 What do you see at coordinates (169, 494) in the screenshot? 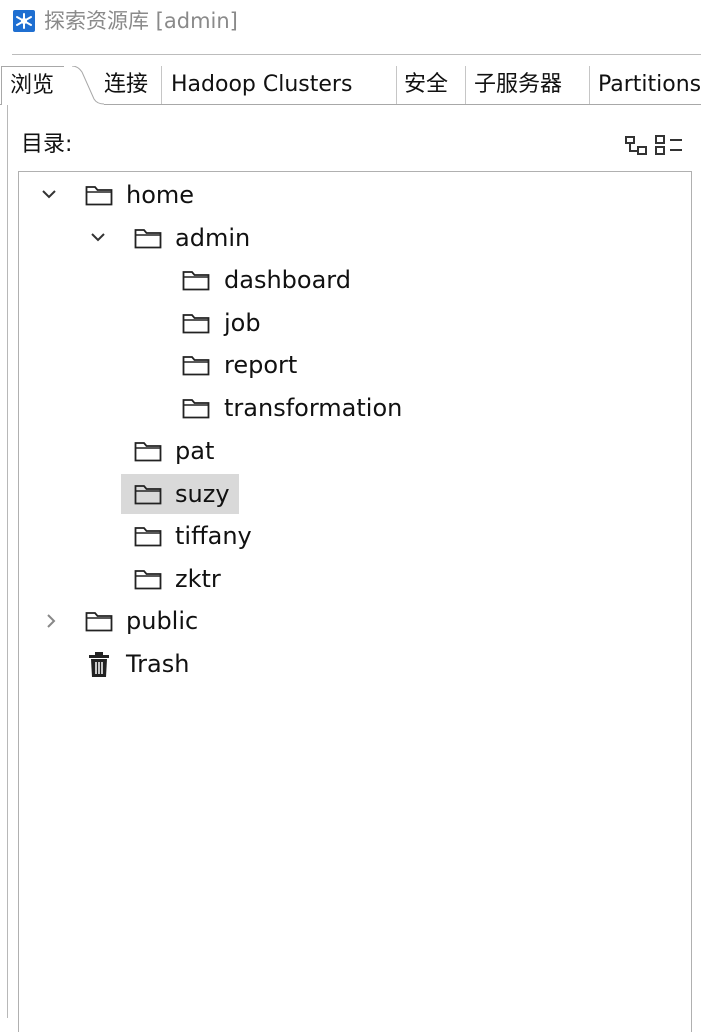
I see `tree-item-suzy: suzy` at bounding box center [169, 494].